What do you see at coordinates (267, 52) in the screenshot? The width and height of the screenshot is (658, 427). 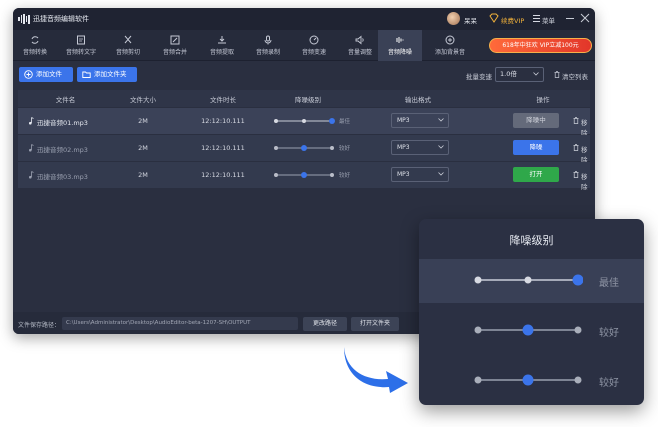 I see `tab-label: 音频录制` at bounding box center [267, 52].